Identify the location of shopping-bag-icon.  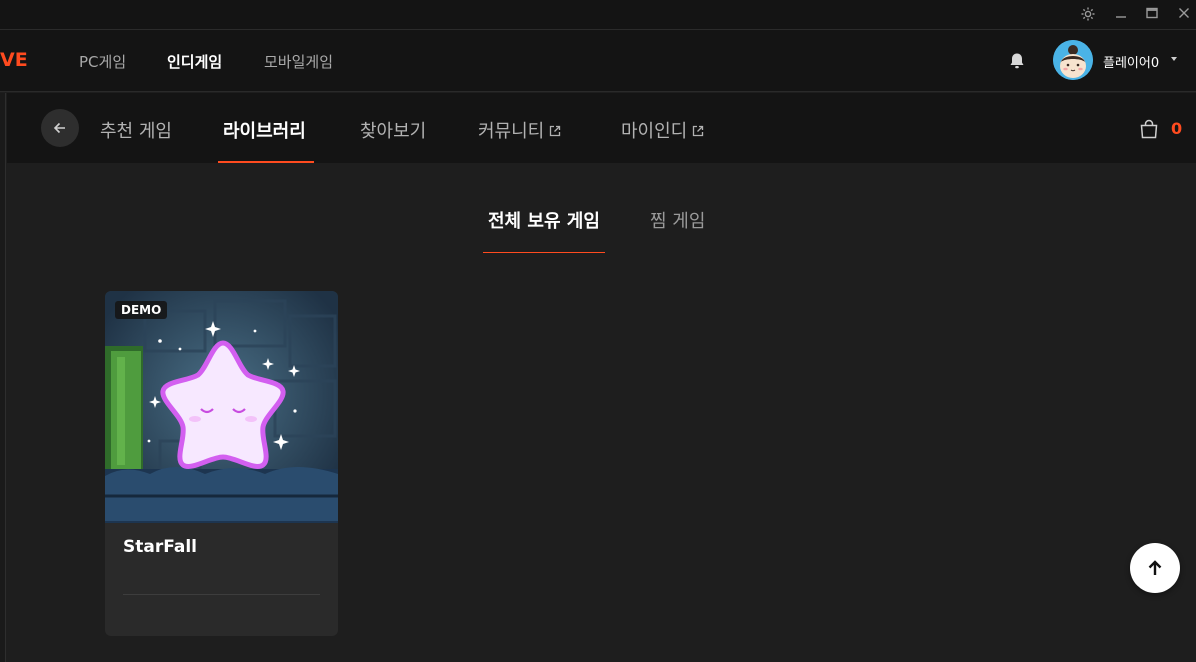
(1149, 129).